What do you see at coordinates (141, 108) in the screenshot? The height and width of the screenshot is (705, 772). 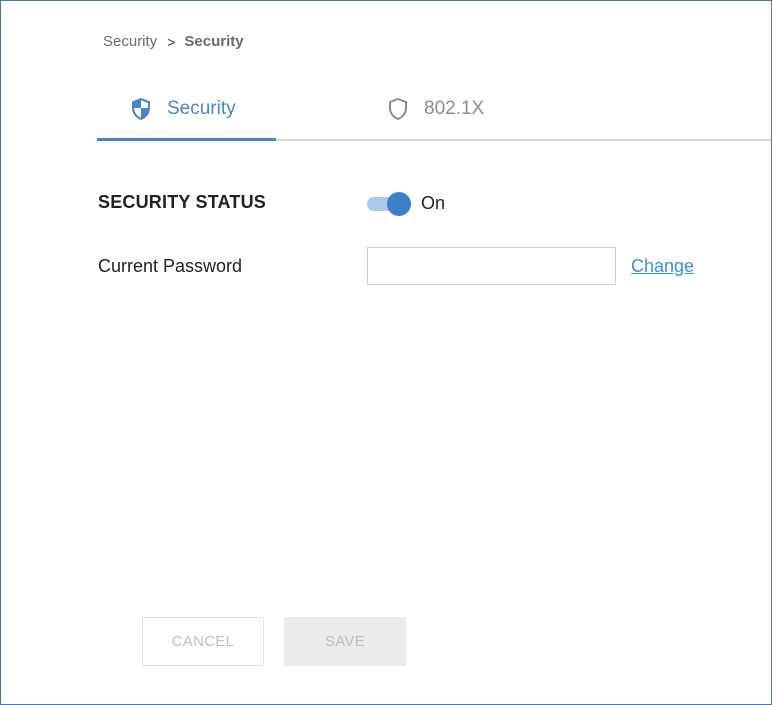 I see `shield-filled-icon` at bounding box center [141, 108].